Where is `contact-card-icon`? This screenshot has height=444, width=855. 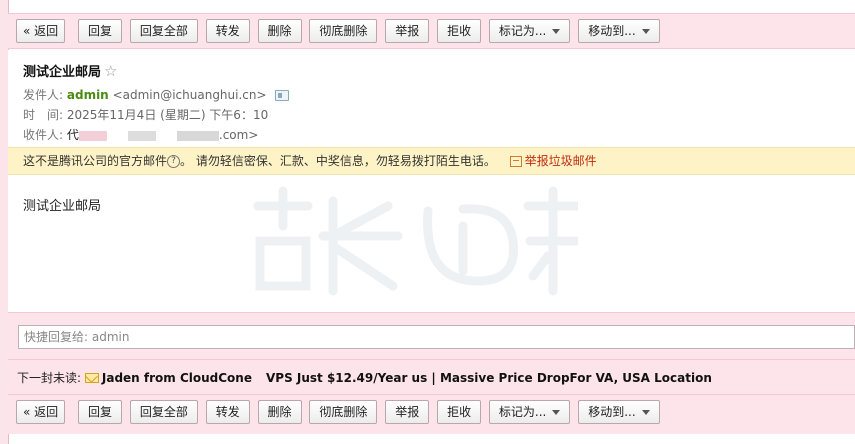
contact-card-icon is located at coordinates (282, 95).